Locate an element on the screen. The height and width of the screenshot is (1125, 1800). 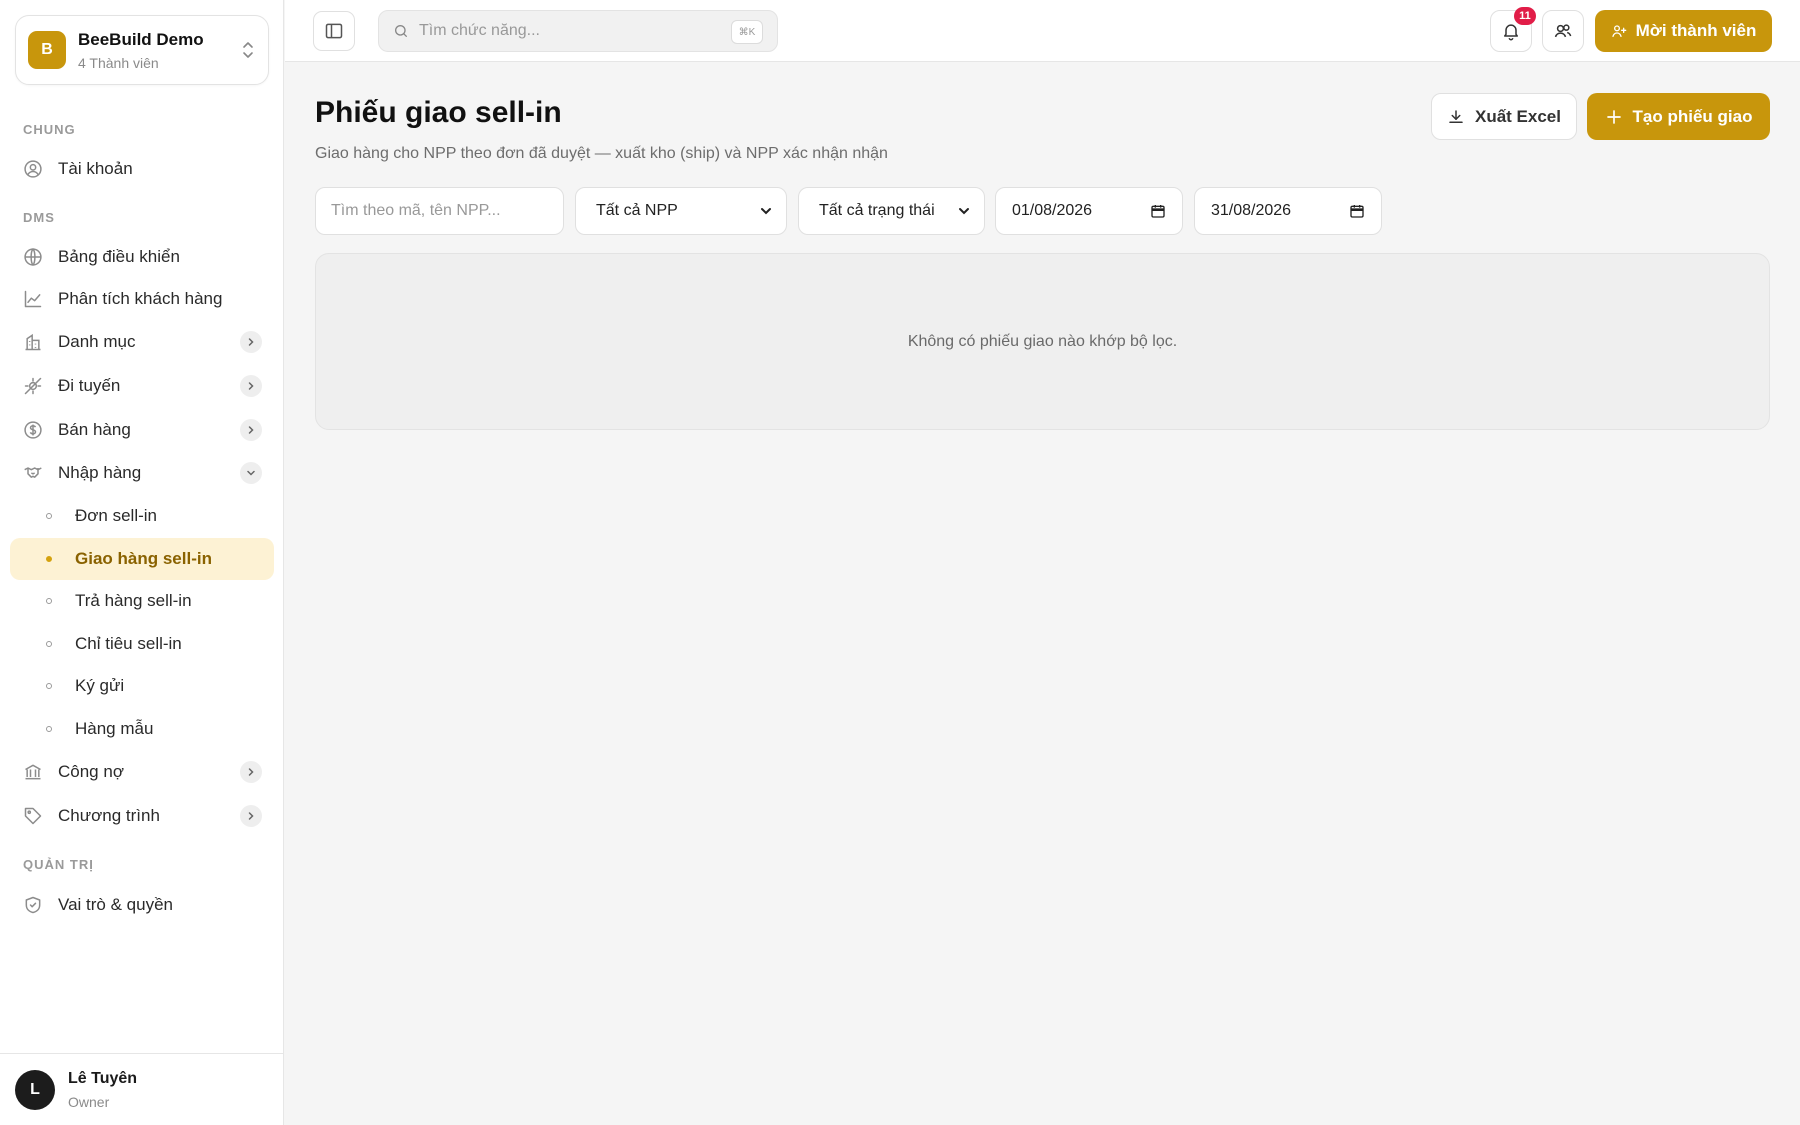
date-from-value: 01/08/2026 is located at coordinates (1052, 210).